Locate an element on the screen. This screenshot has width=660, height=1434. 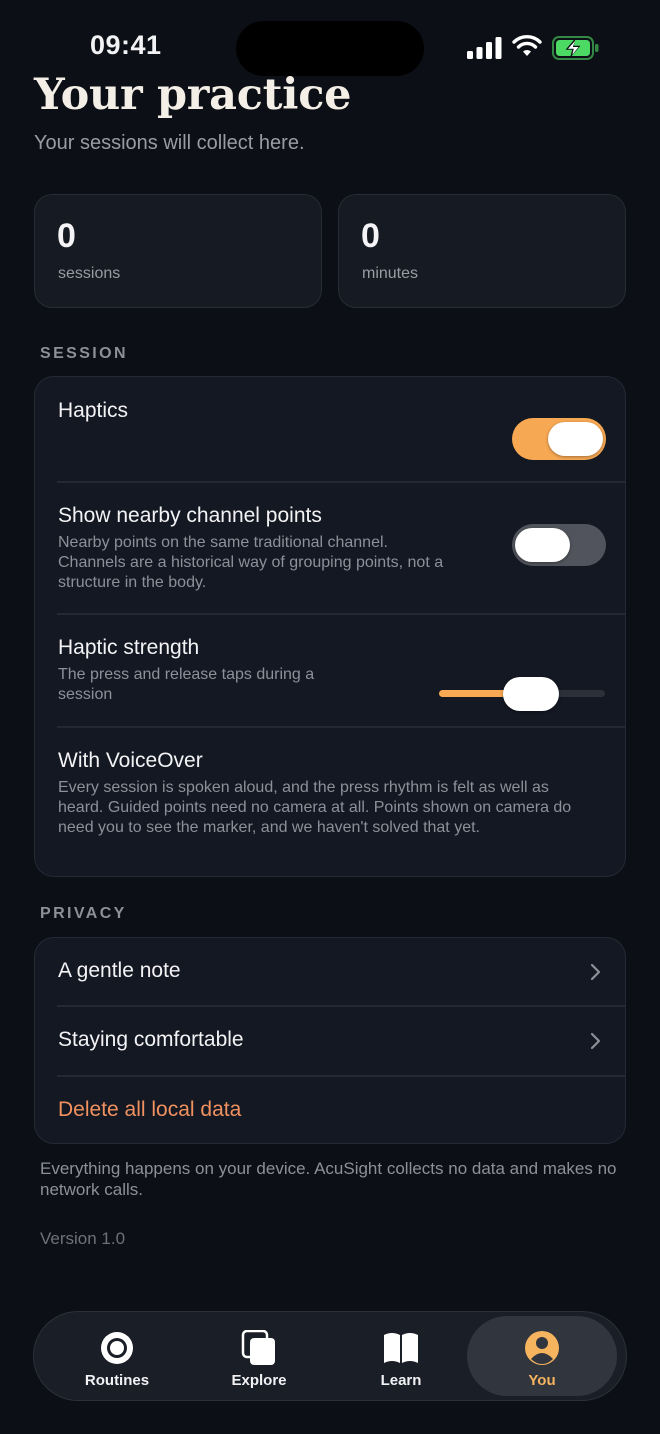
wifi-icon is located at coordinates (527, 45).